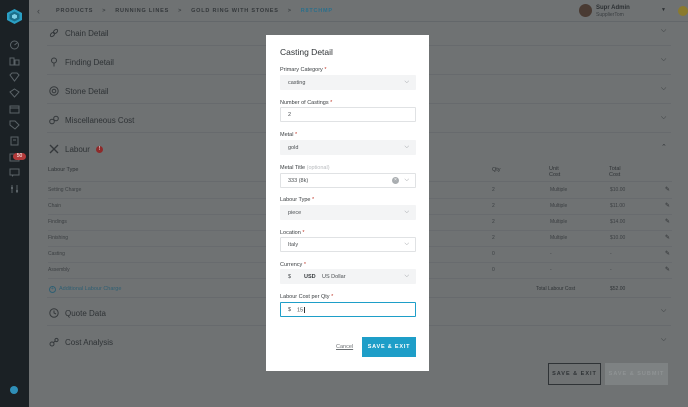  What do you see at coordinates (683, 11) in the screenshot?
I see `status-circle-icon` at bounding box center [683, 11].